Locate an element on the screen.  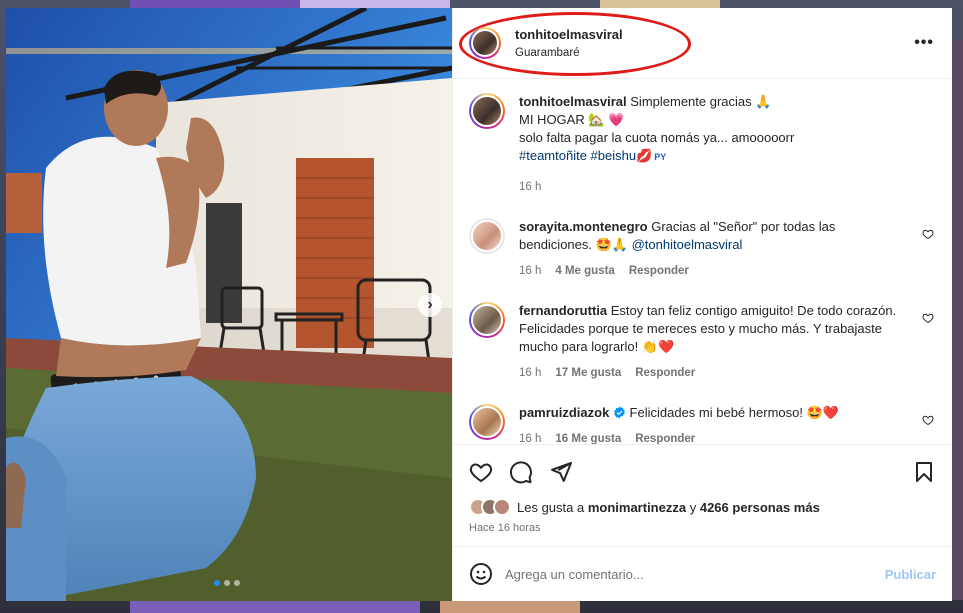
caption-emoji: 💋 is located at coordinates (644, 155).